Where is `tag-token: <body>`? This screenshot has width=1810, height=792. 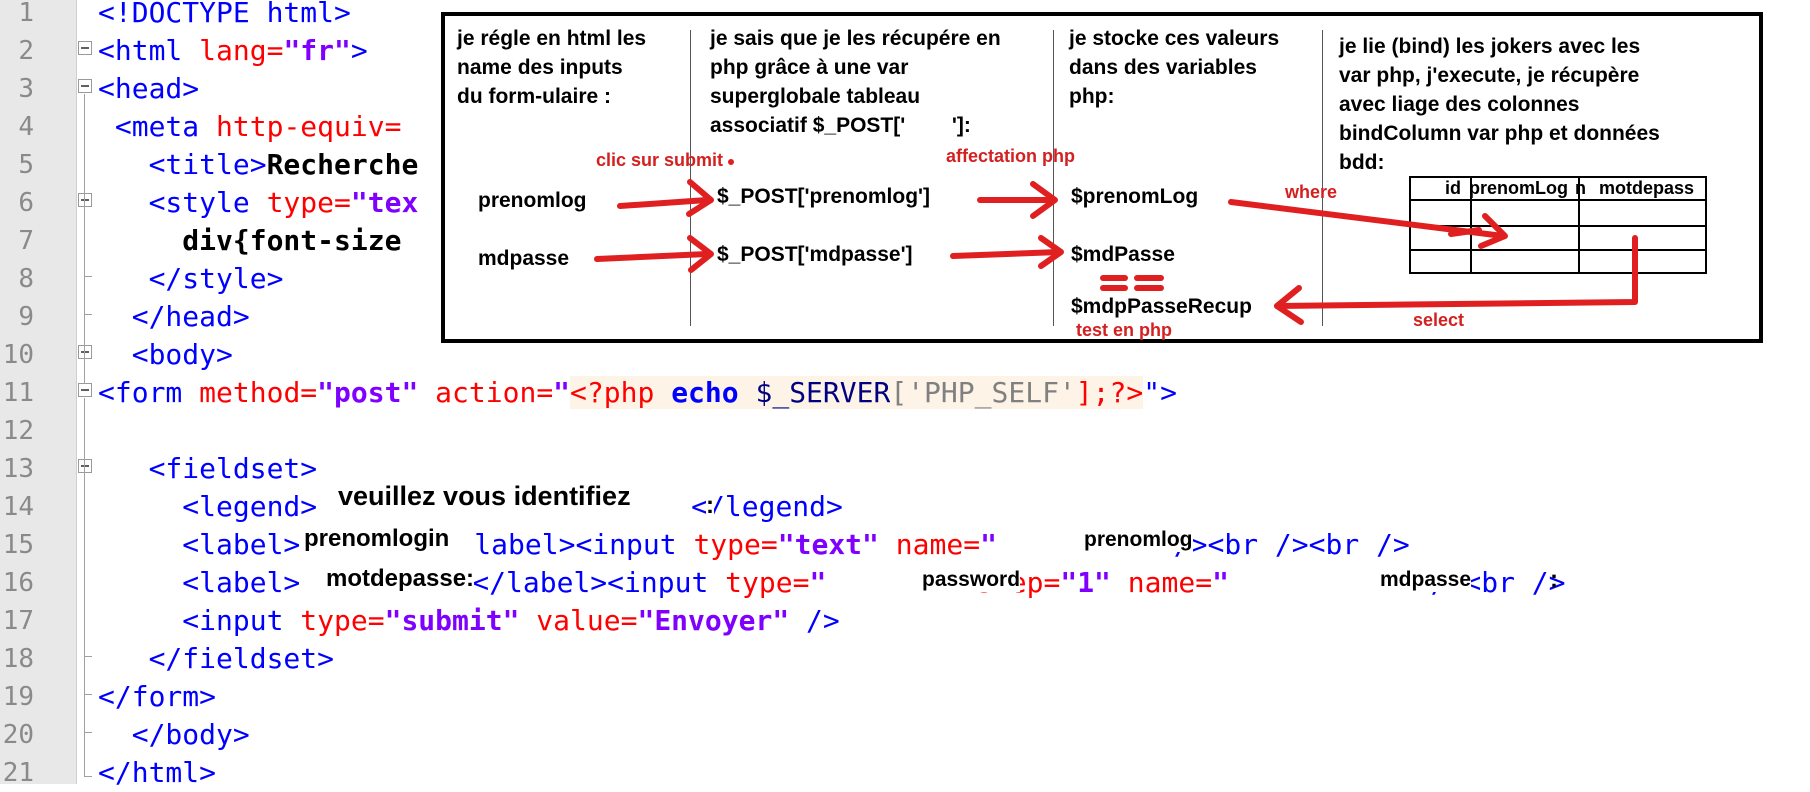
tag-token: <body> is located at coordinates (165, 354).